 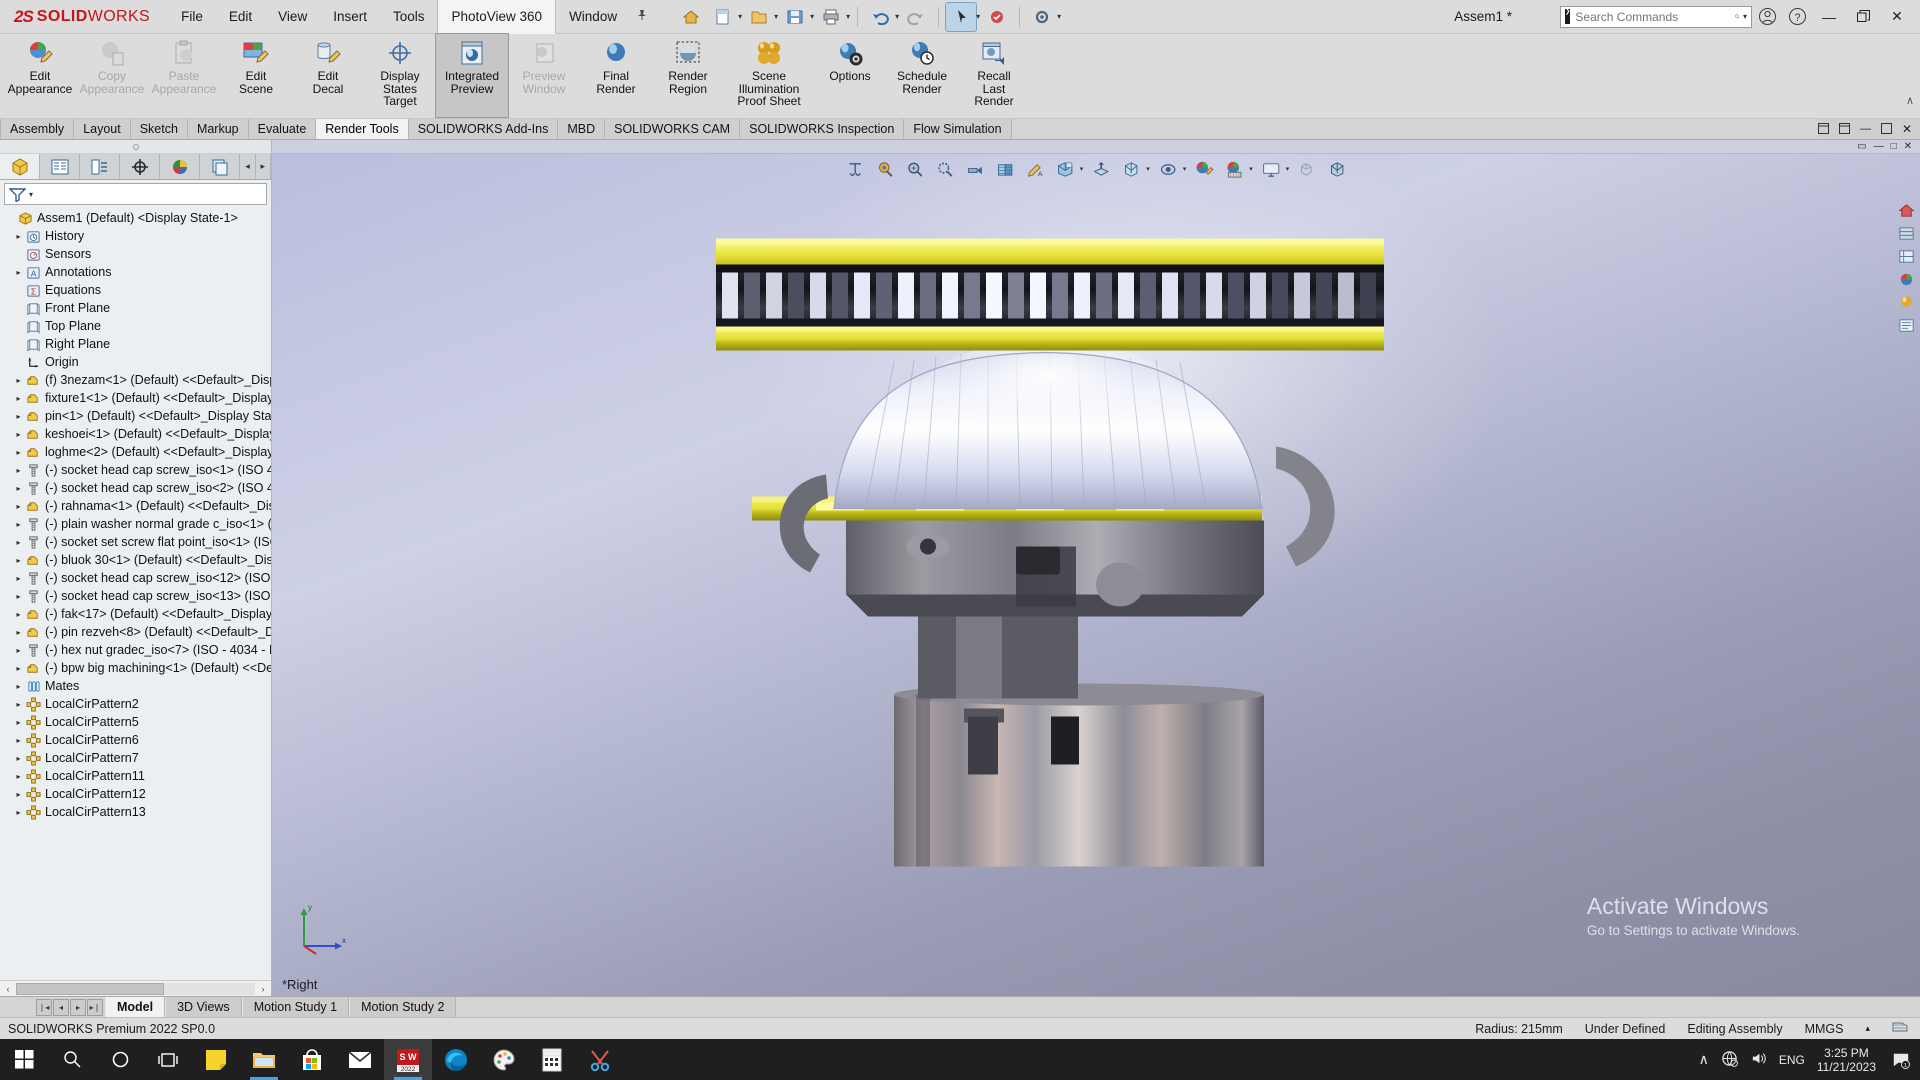 What do you see at coordinates (135, 236) in the screenshot?
I see `tree-item-history: ▸ History` at bounding box center [135, 236].